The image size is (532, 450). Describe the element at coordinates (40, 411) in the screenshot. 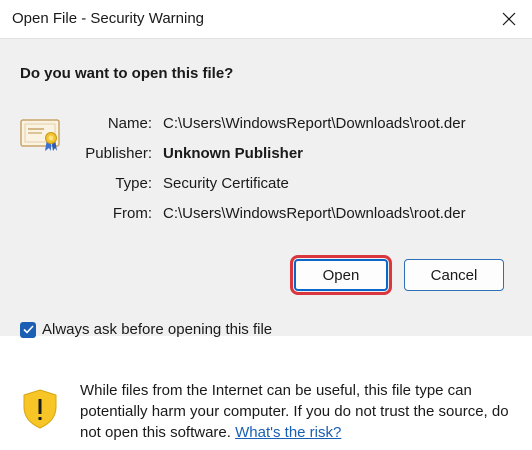

I see `shield-warning-icon` at that location.